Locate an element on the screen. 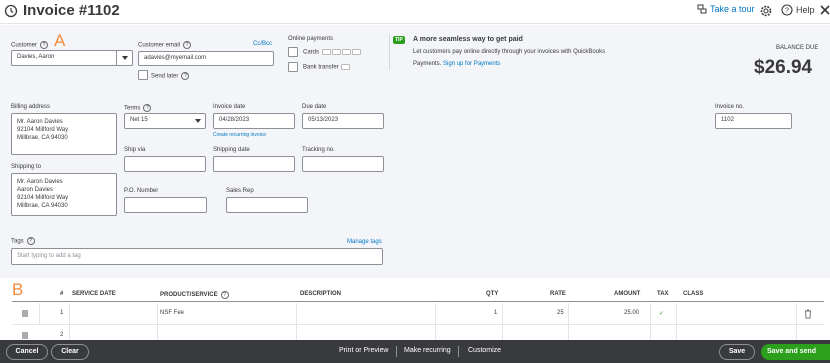  email-field: adavies@myemail.com is located at coordinates (206, 58).